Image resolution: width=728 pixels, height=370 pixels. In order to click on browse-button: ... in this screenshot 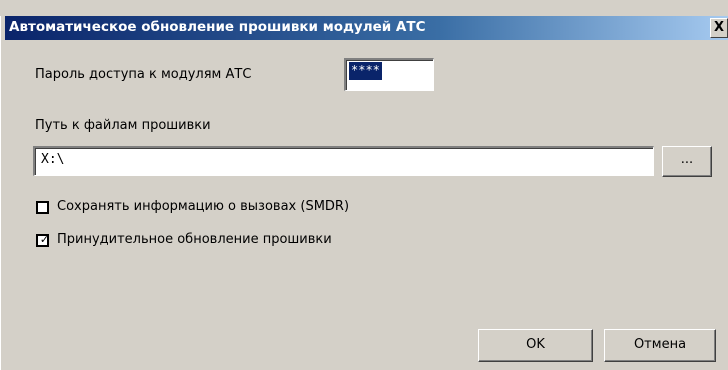, I will do `click(687, 161)`.